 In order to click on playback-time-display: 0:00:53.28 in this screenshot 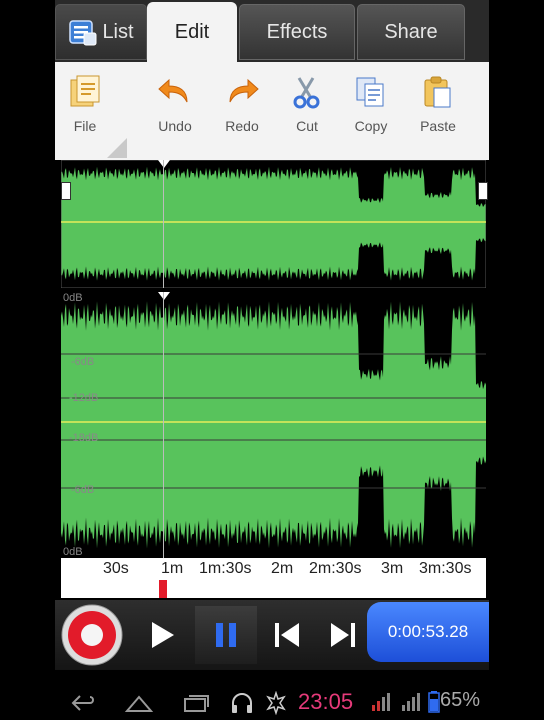, I will do `click(428, 632)`.